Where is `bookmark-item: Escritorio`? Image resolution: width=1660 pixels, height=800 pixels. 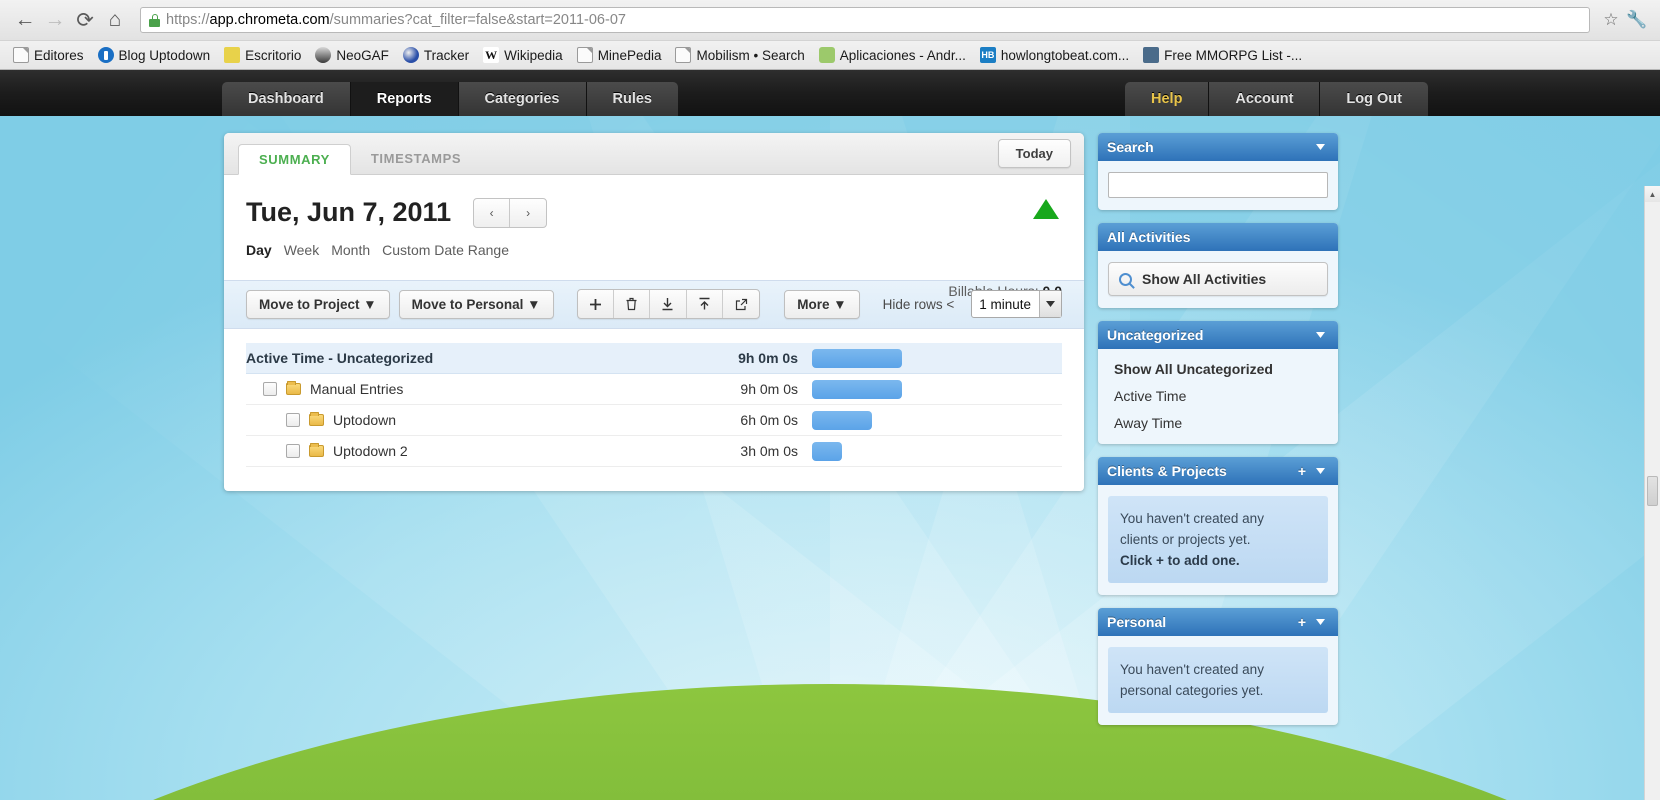 bookmark-item: Escritorio is located at coordinates (262, 55).